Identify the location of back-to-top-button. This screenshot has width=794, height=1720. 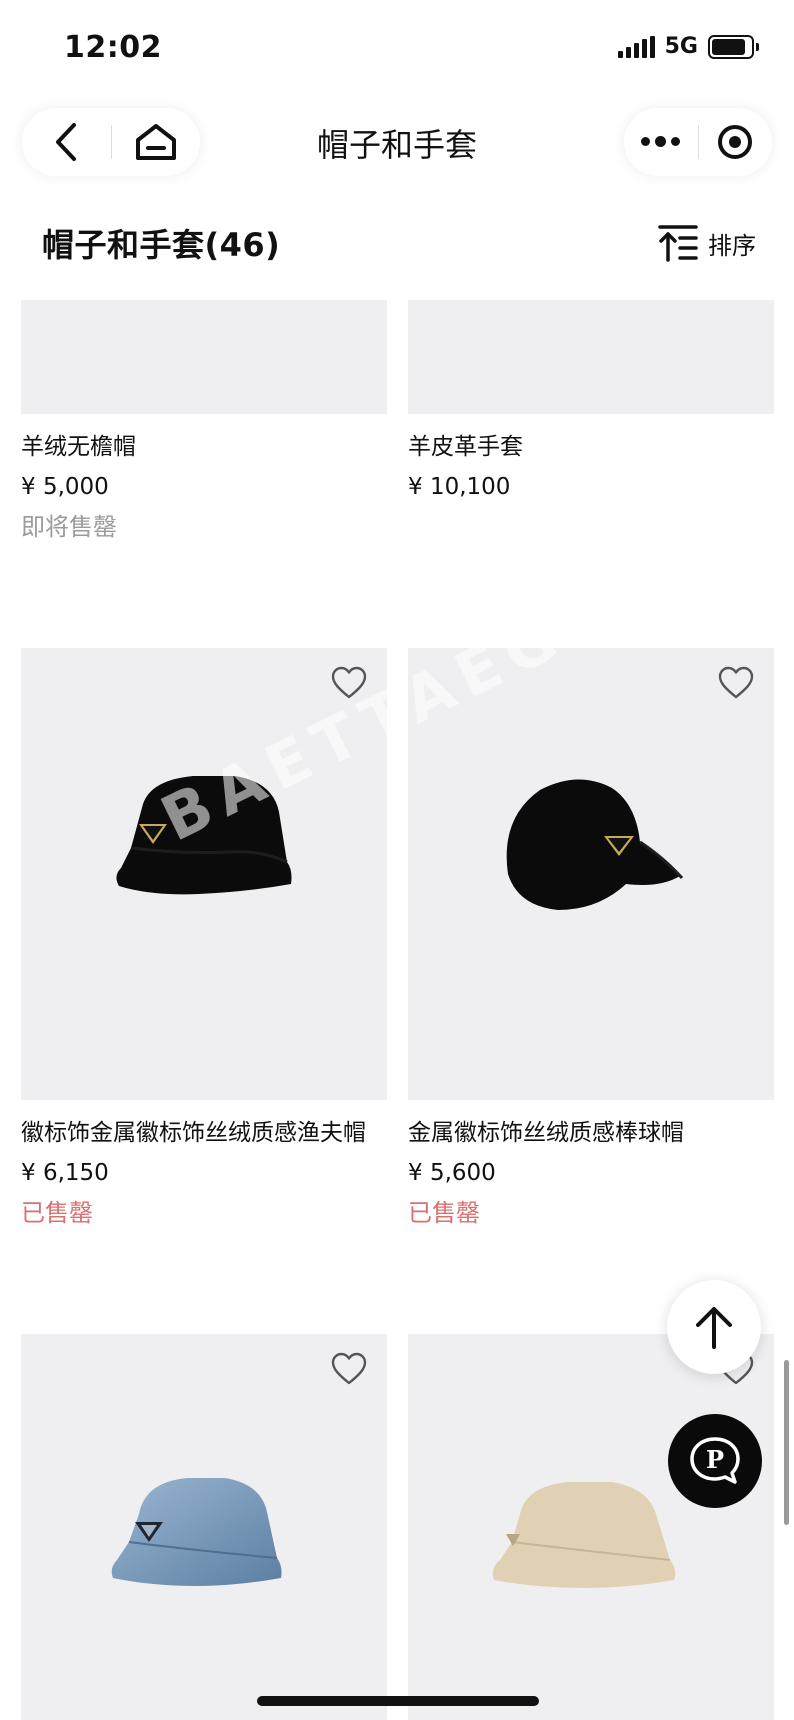
(714, 1327).